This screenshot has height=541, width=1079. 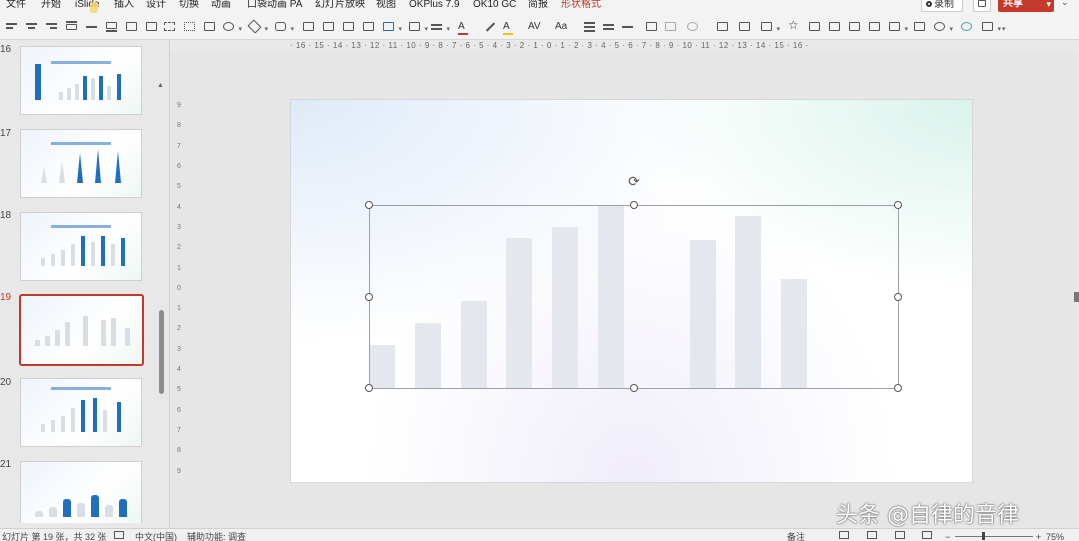 What do you see at coordinates (349, 27) in the screenshot?
I see `selection-pane-icon` at bounding box center [349, 27].